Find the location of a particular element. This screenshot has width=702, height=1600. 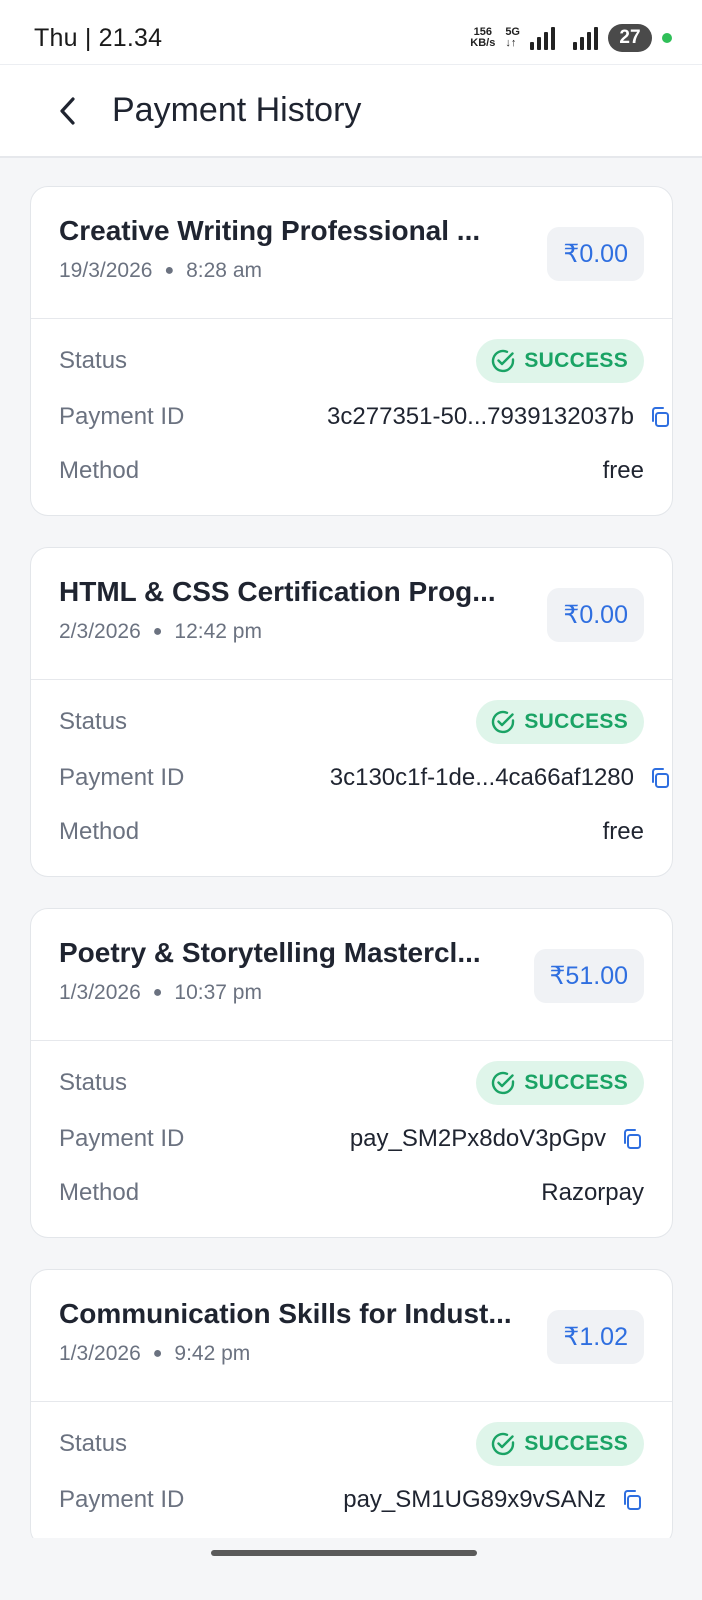

bottom-fade is located at coordinates (351, 1569).